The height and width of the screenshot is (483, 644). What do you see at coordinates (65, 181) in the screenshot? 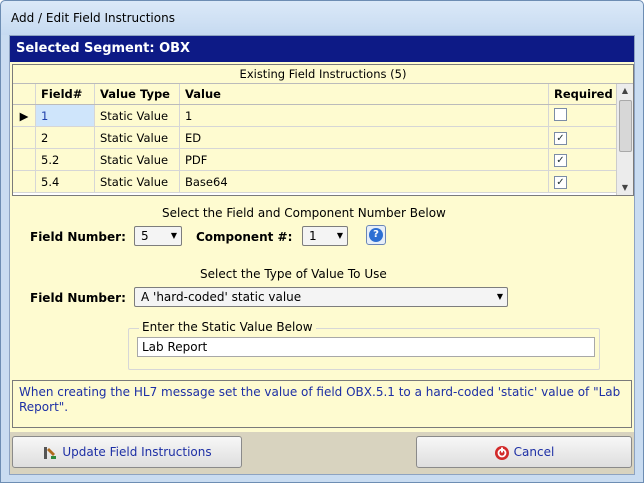
I see `cell-field: 5.4` at bounding box center [65, 181].